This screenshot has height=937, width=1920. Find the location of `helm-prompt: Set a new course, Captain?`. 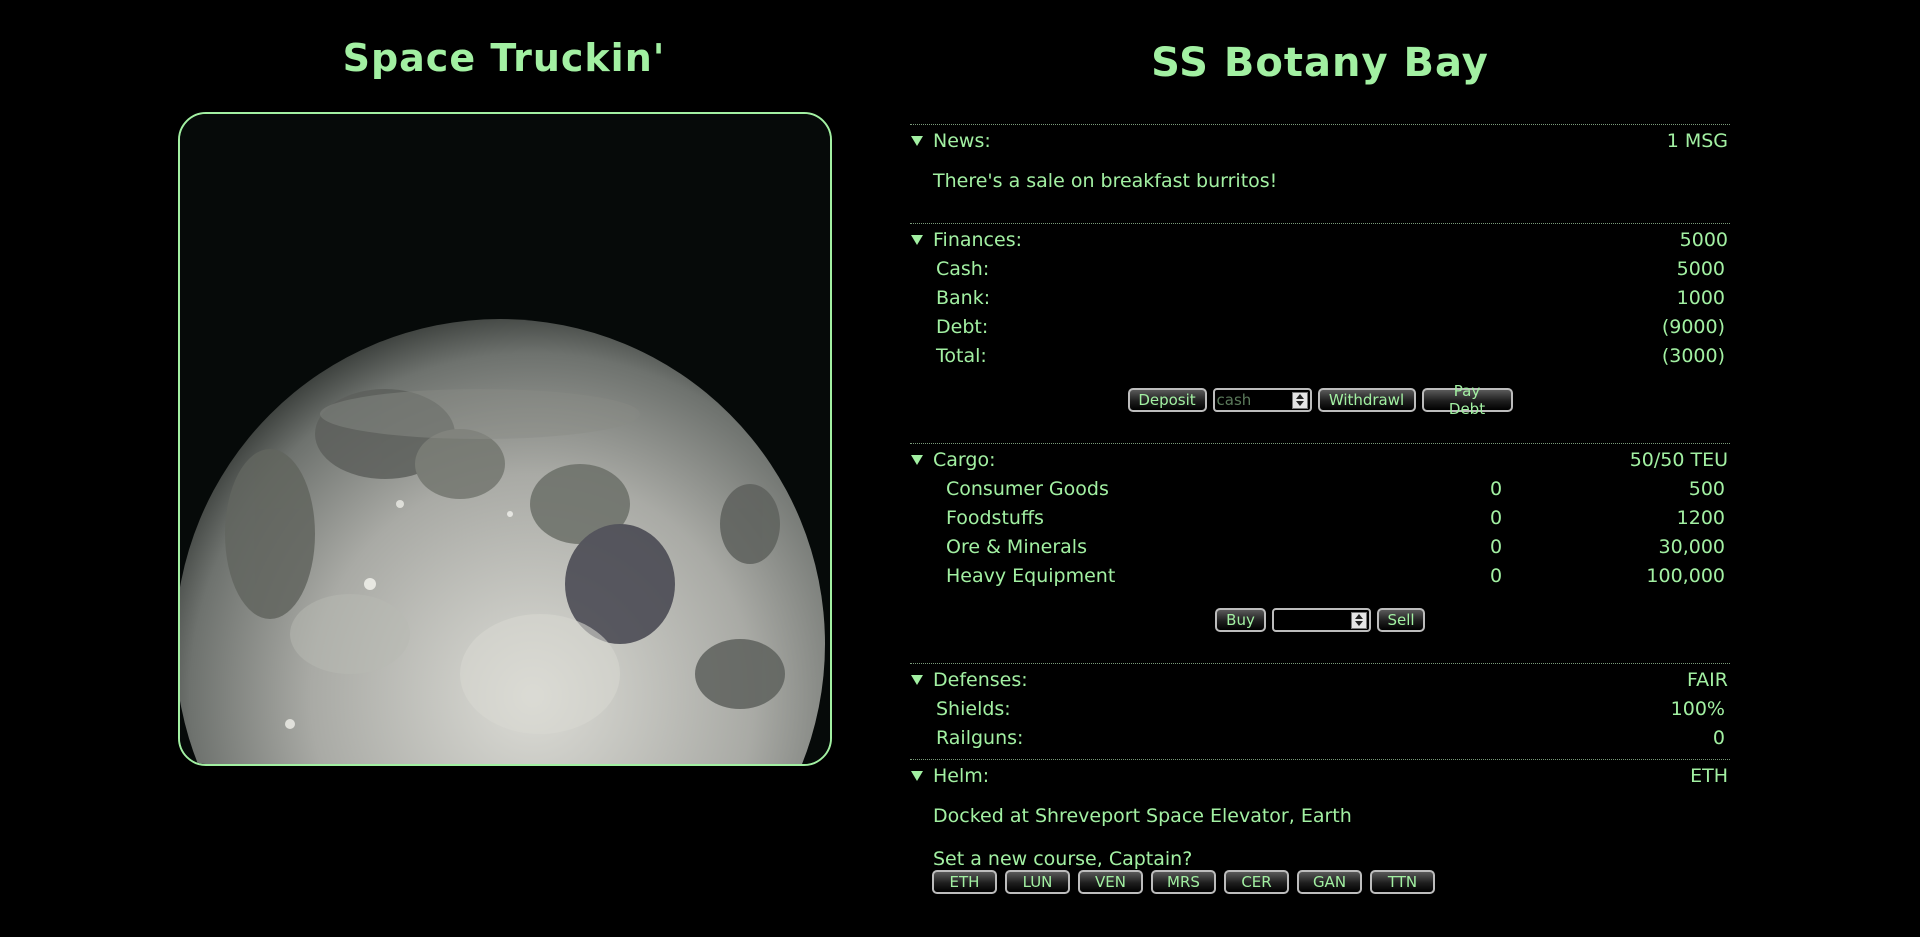

helm-prompt: Set a new course, Captain? is located at coordinates (1063, 859).